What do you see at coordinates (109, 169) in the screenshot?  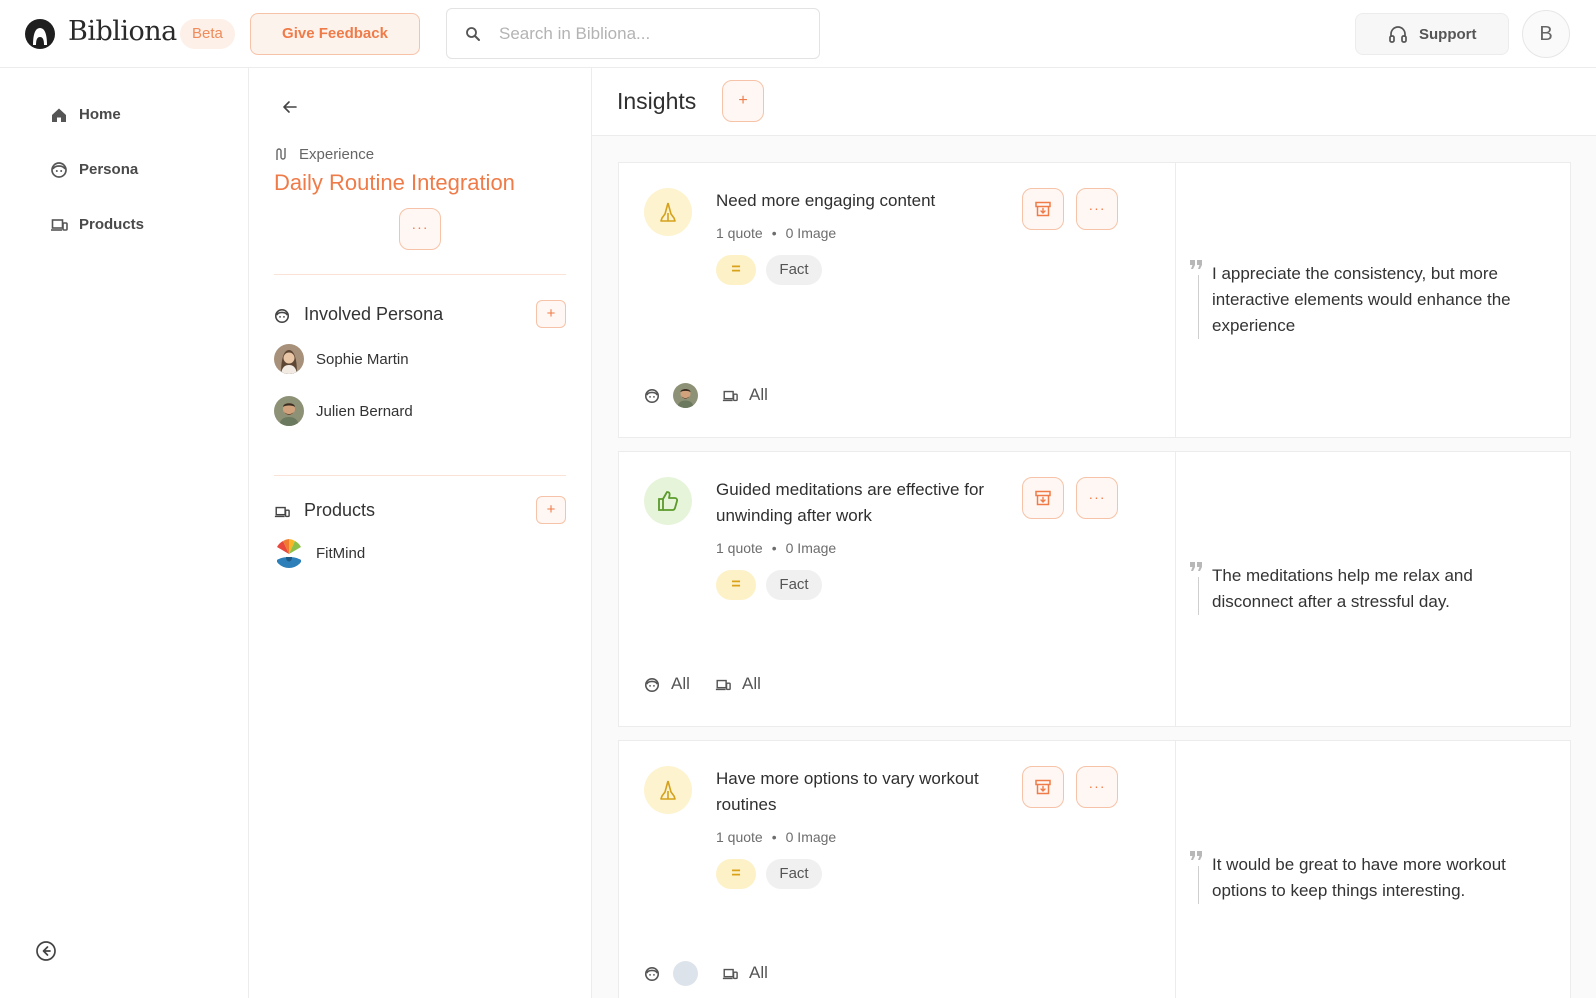 I see `sidebar-item-label: Persona` at bounding box center [109, 169].